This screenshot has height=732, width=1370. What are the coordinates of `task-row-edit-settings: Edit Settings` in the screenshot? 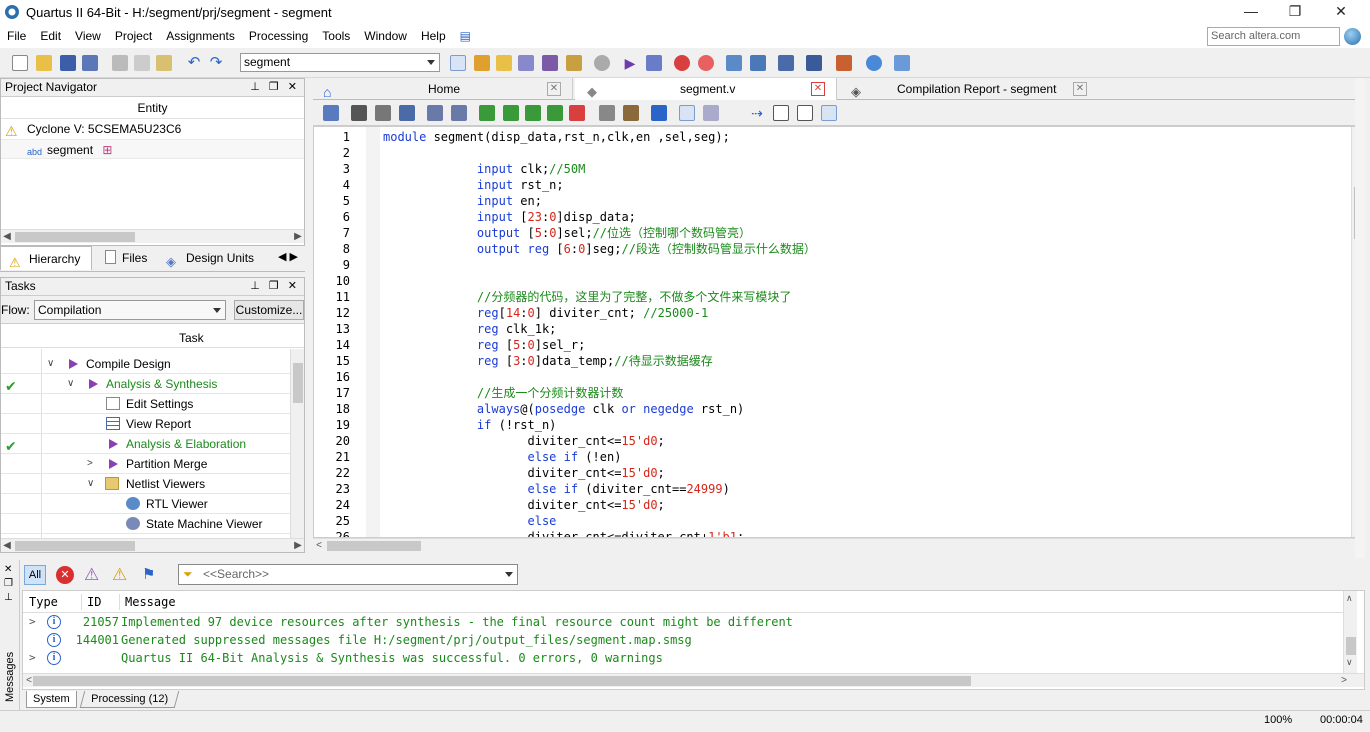 It's located at (146, 404).